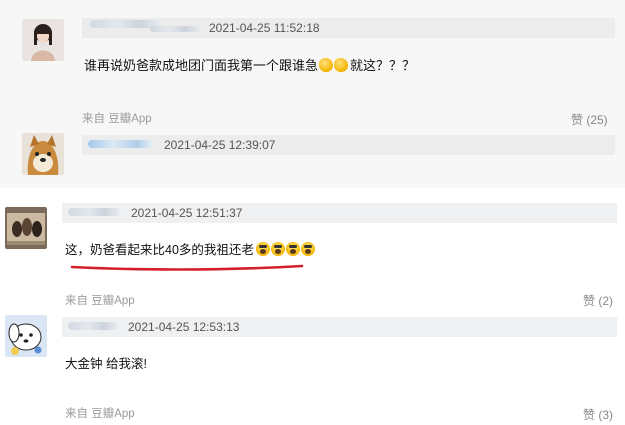 This screenshot has width=625, height=425. What do you see at coordinates (348, 145) in the screenshot?
I see `comment-header-bar` at bounding box center [348, 145].